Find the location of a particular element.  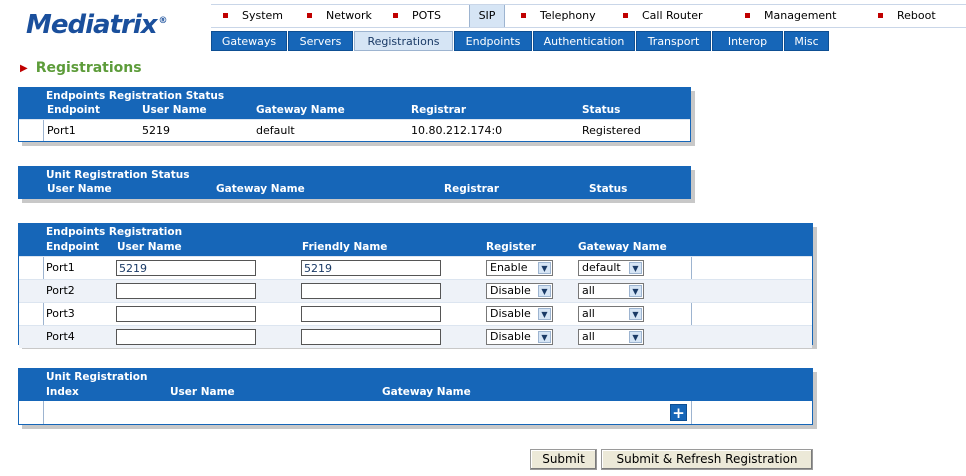

table-row: Port2 Disable ▼ all ▼ is located at coordinates (415, 290).